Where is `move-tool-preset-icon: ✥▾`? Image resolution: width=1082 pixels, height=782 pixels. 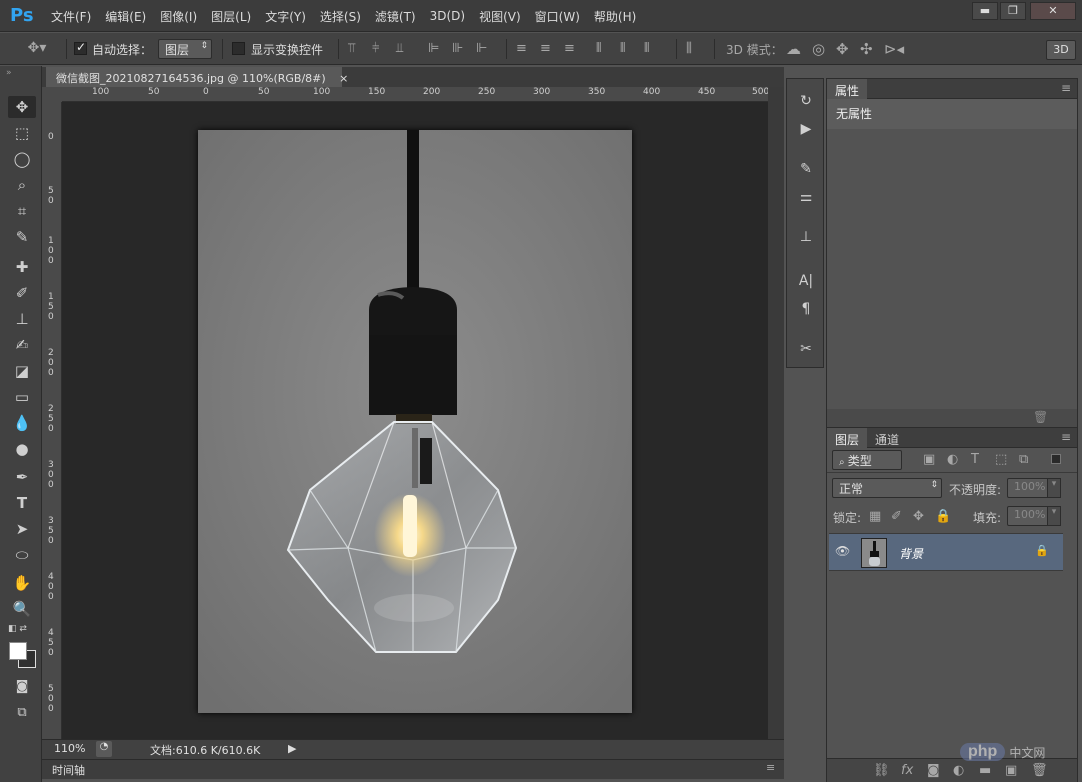 move-tool-preset-icon: ✥▾ is located at coordinates (37, 48).